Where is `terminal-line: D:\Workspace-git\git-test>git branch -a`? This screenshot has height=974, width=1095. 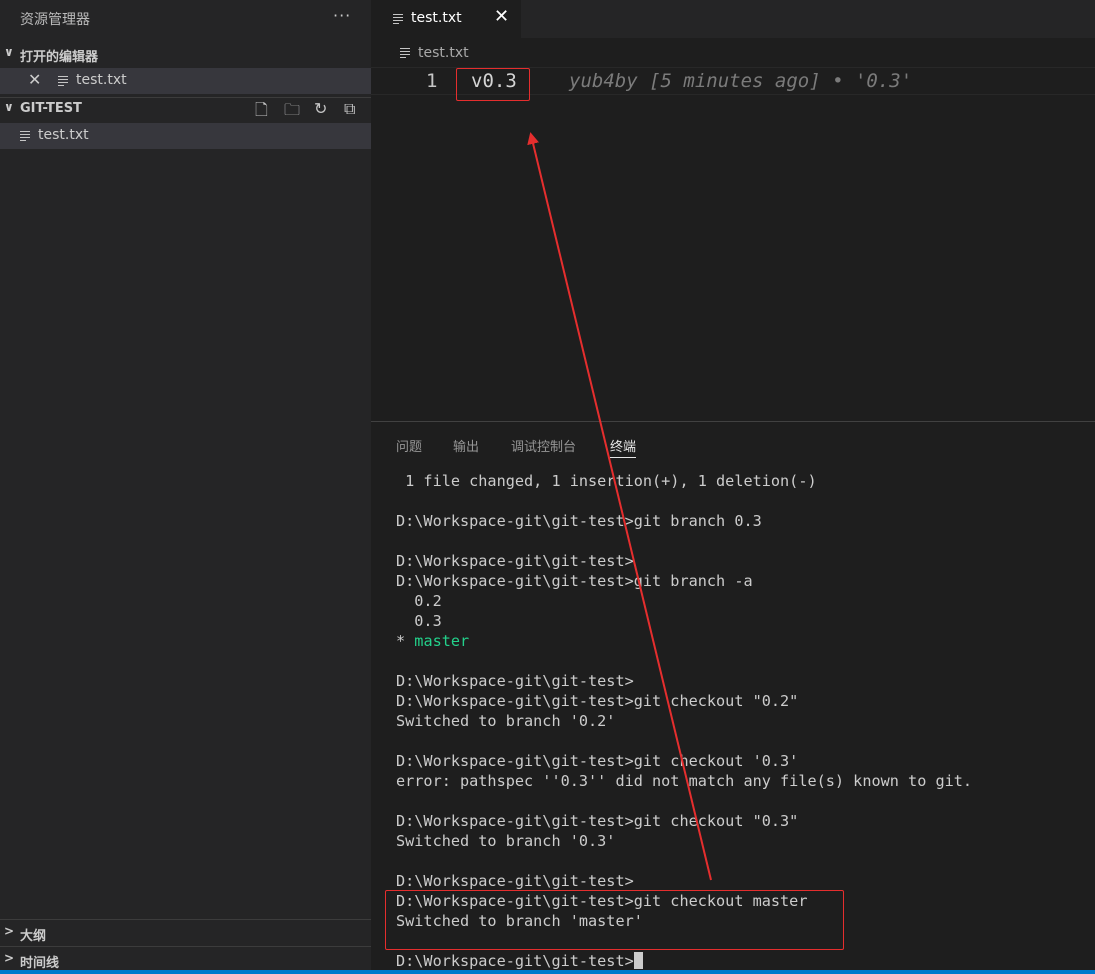
terminal-line: D:\Workspace-git\git-test>git branch -a is located at coordinates (574, 581).